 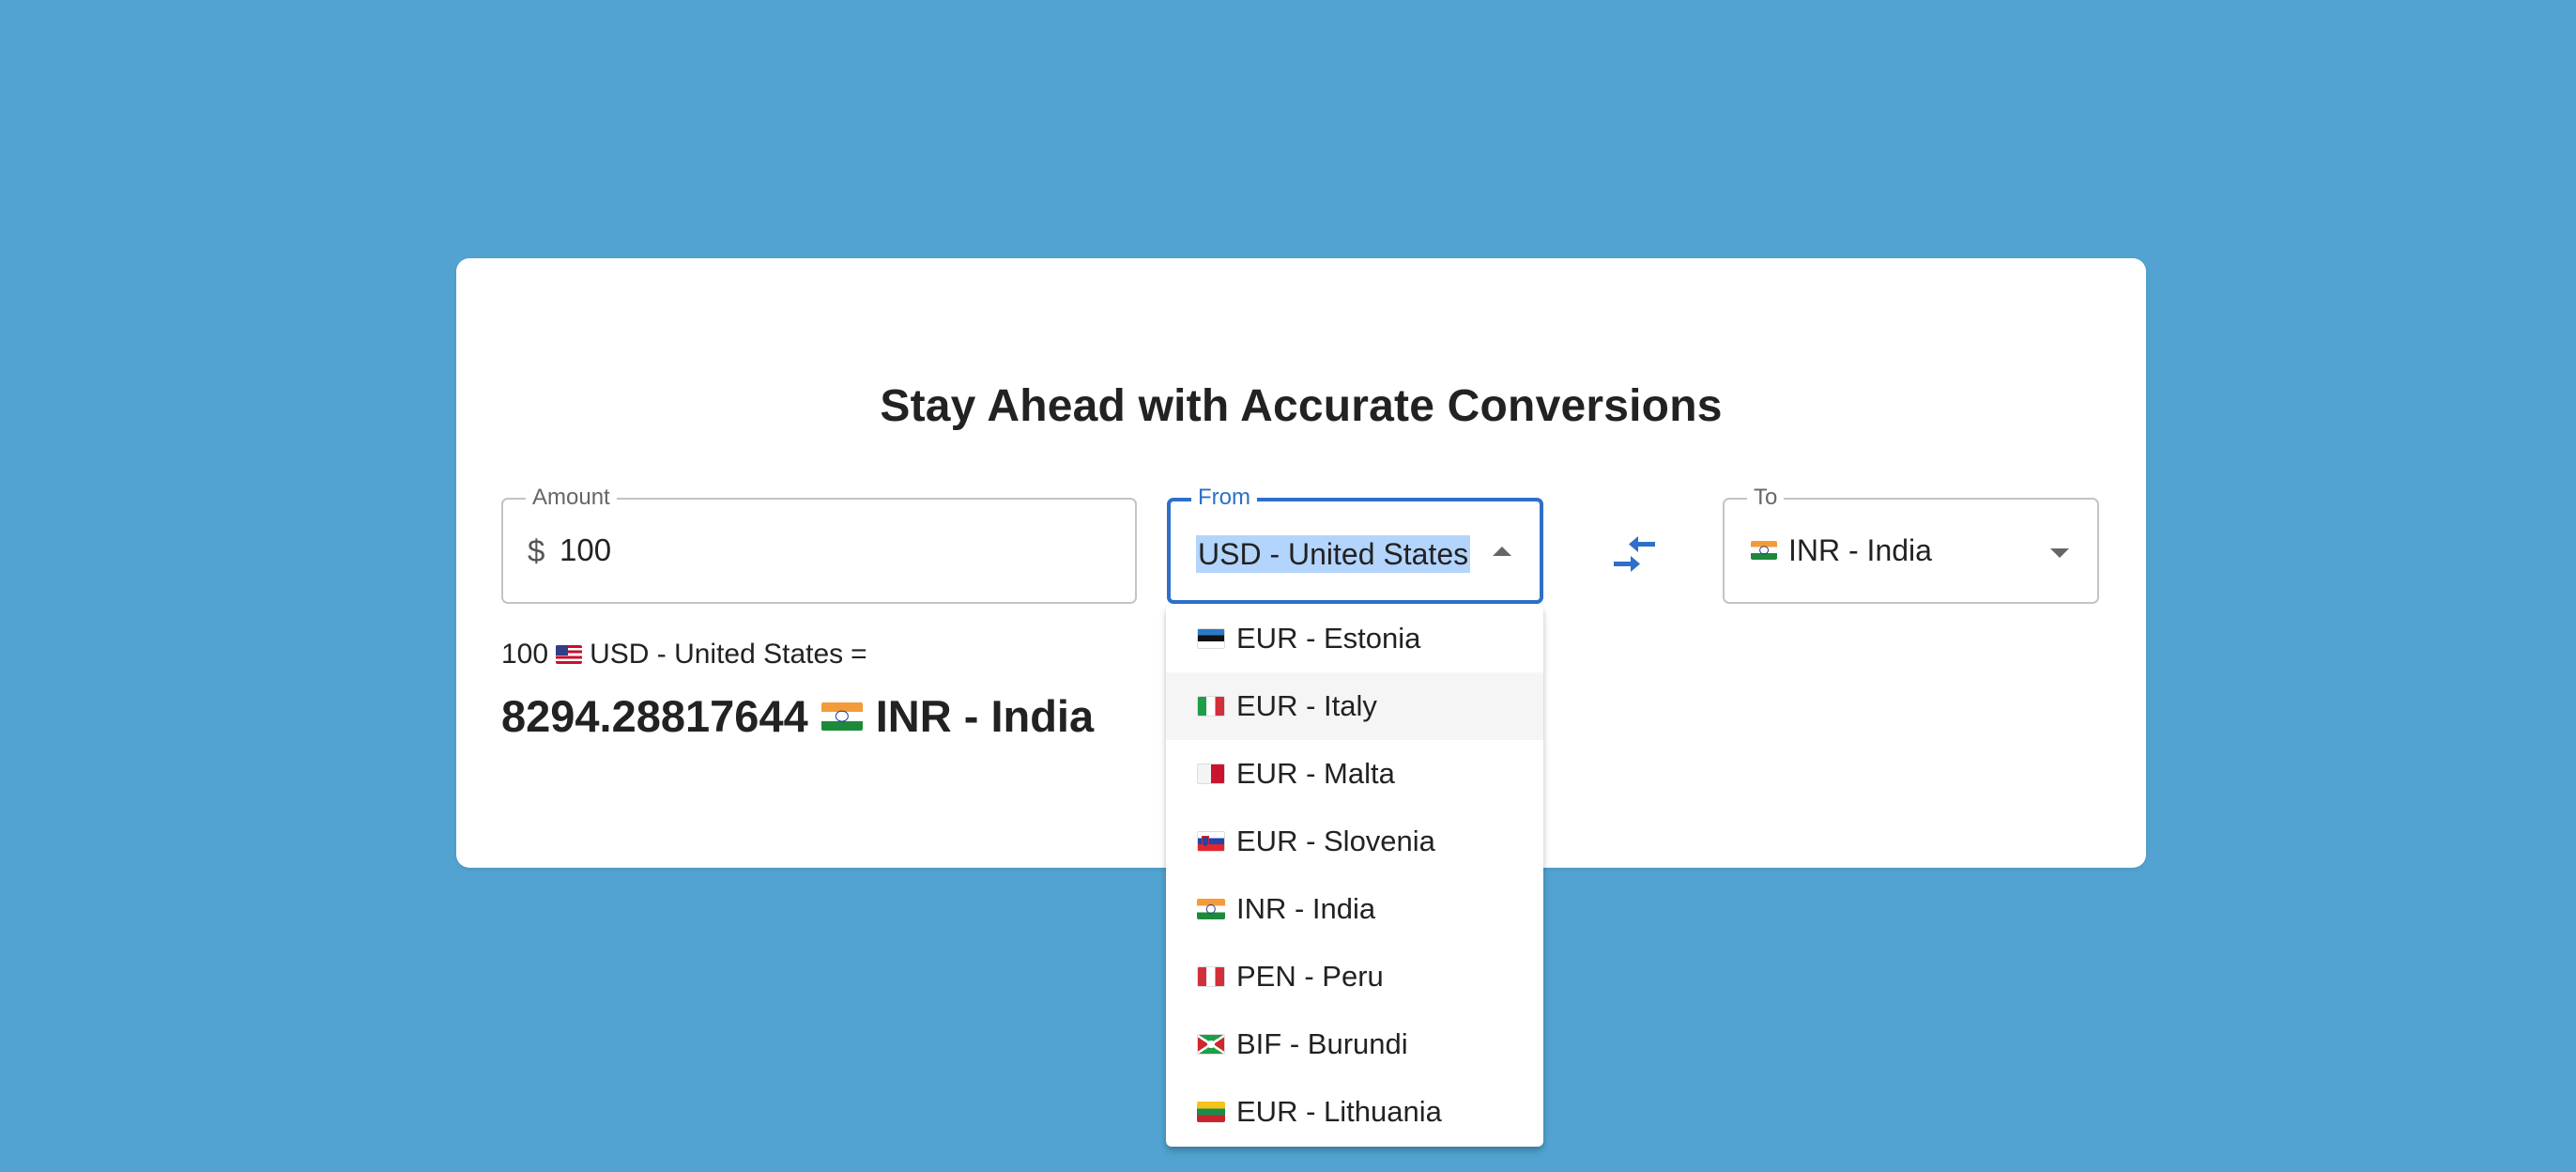 What do you see at coordinates (832, 550) in the screenshot?
I see `amount-input` at bounding box center [832, 550].